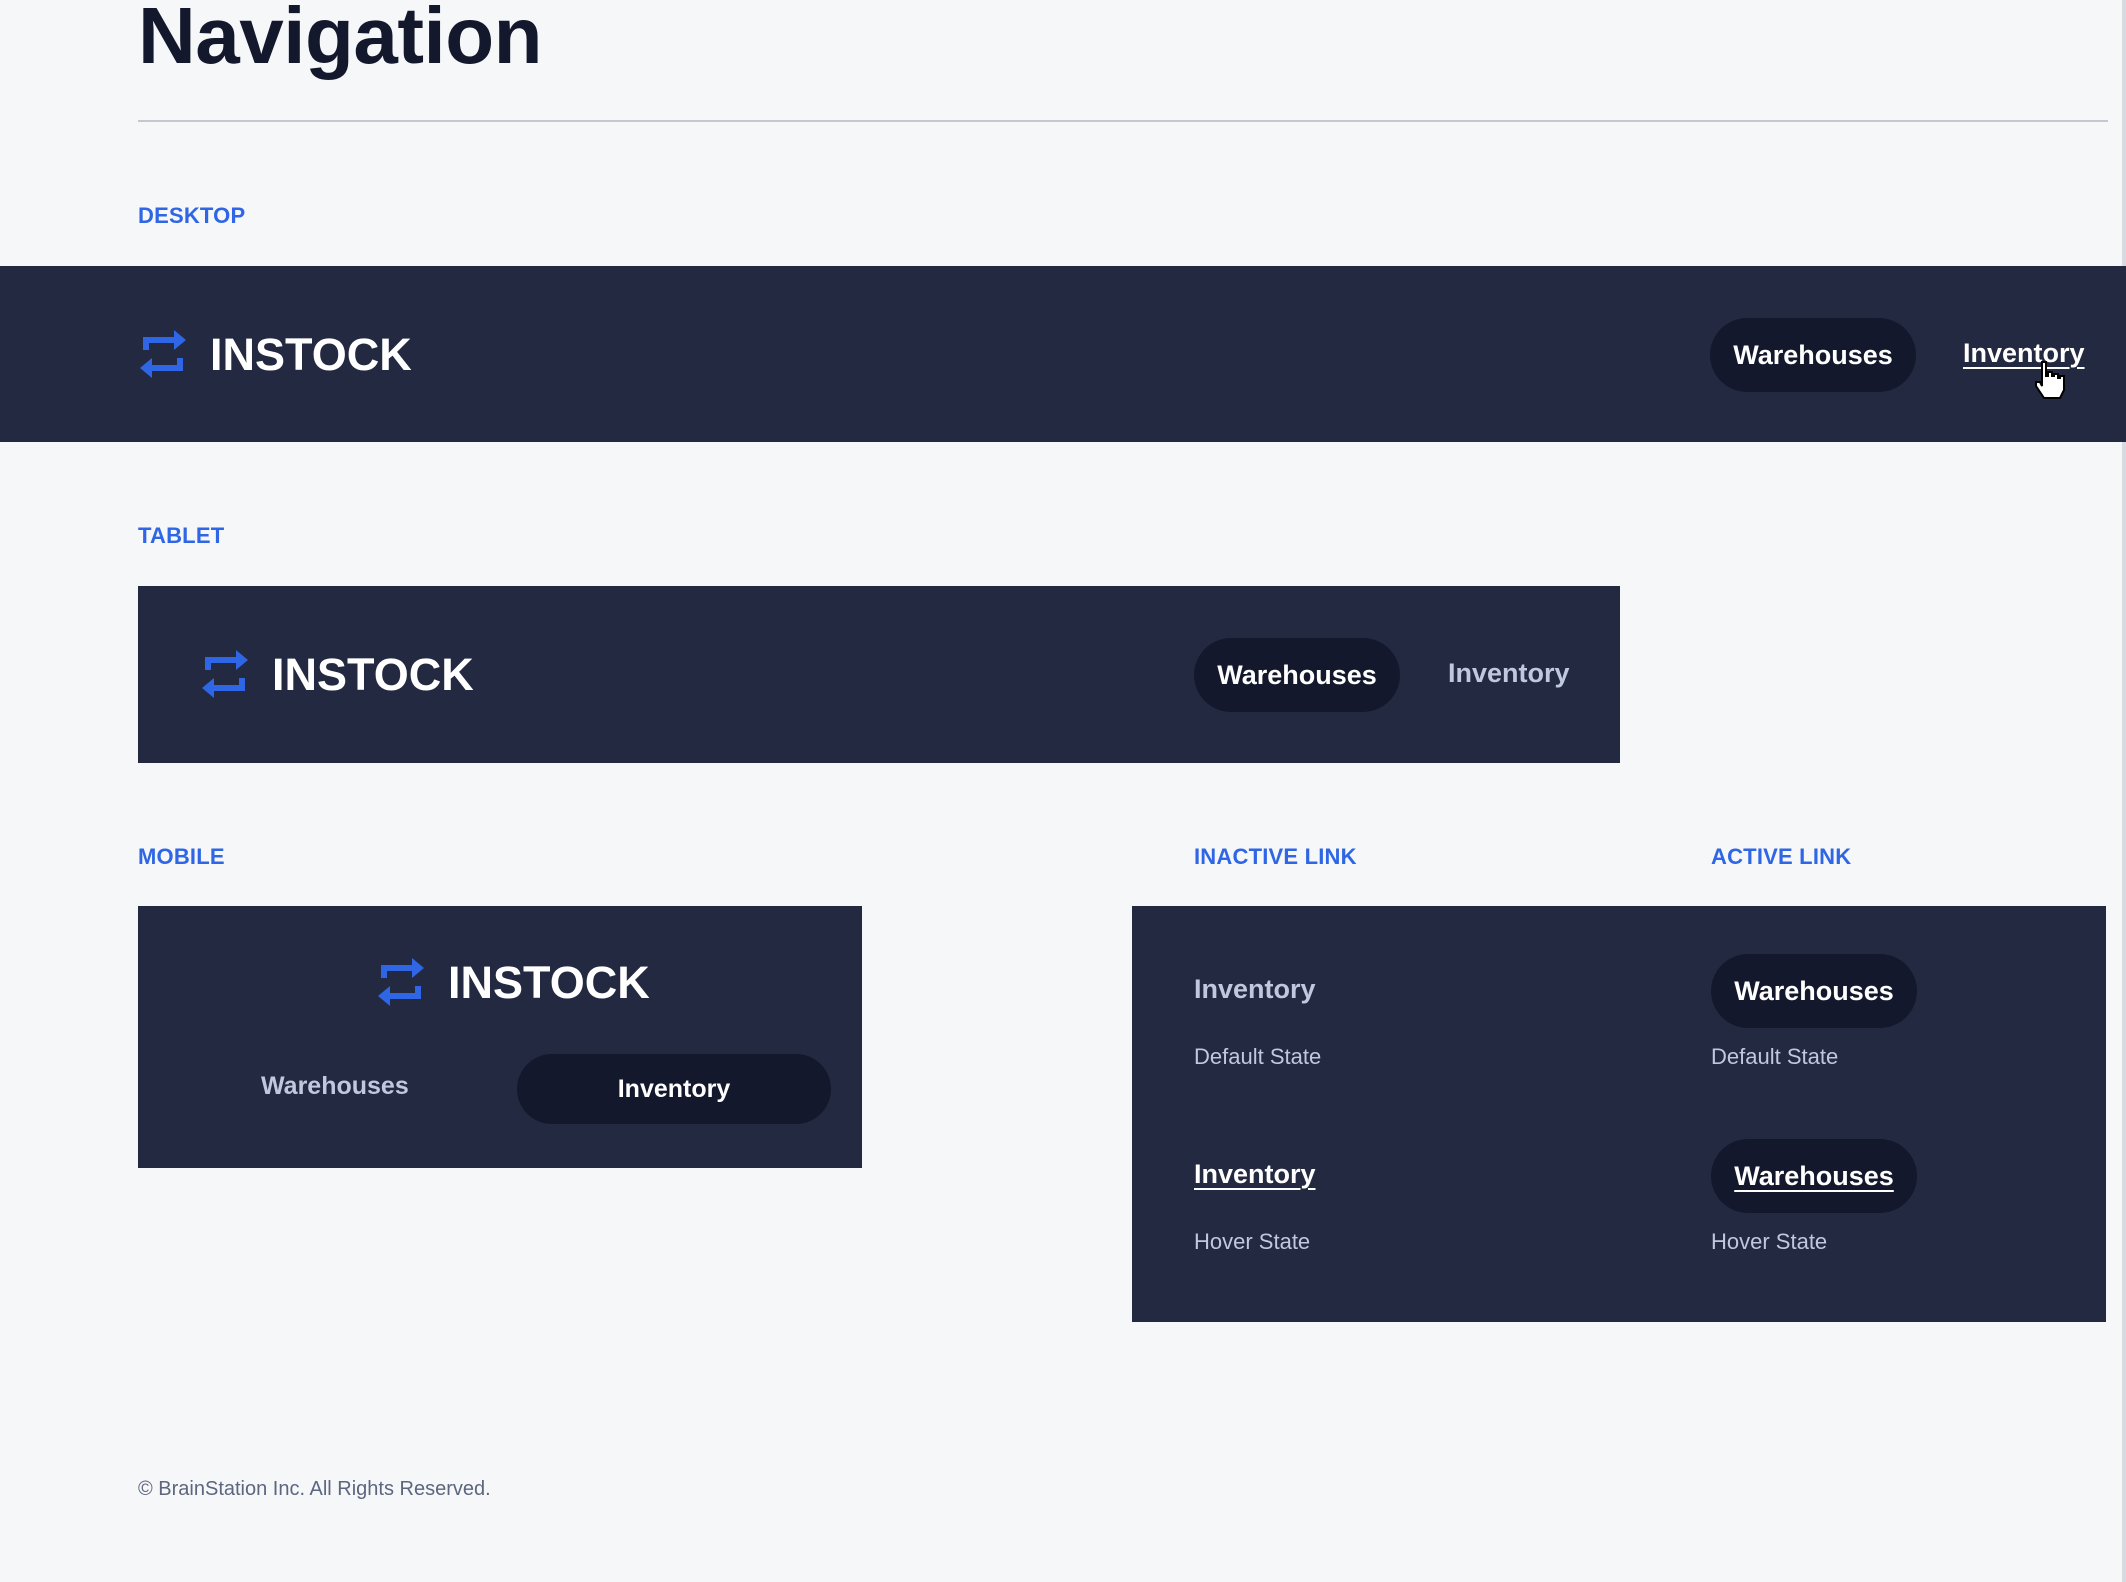  I want to click on section-label-desktop: DESKTOP, so click(192, 215).